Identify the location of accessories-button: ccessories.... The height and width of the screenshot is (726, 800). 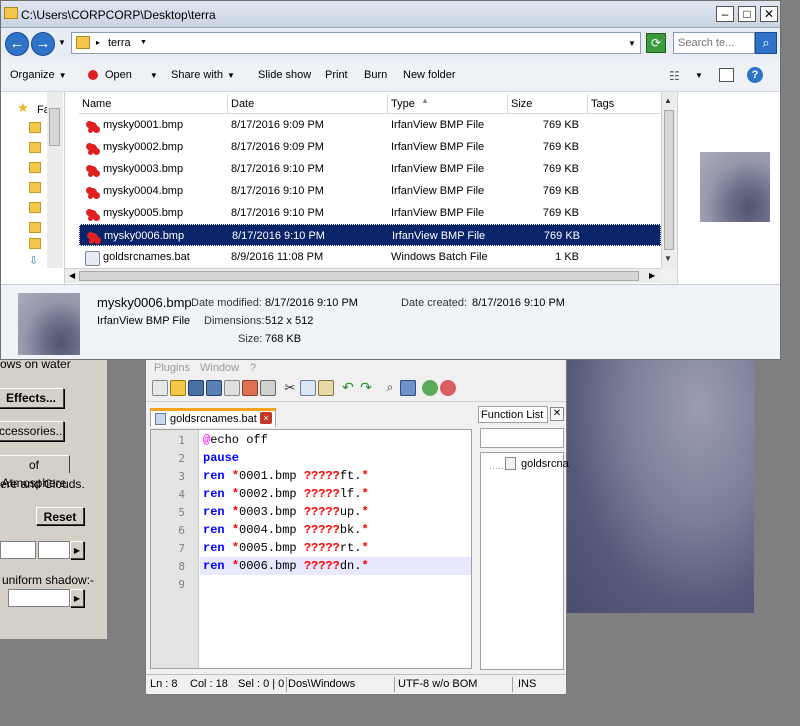
(33, 431).